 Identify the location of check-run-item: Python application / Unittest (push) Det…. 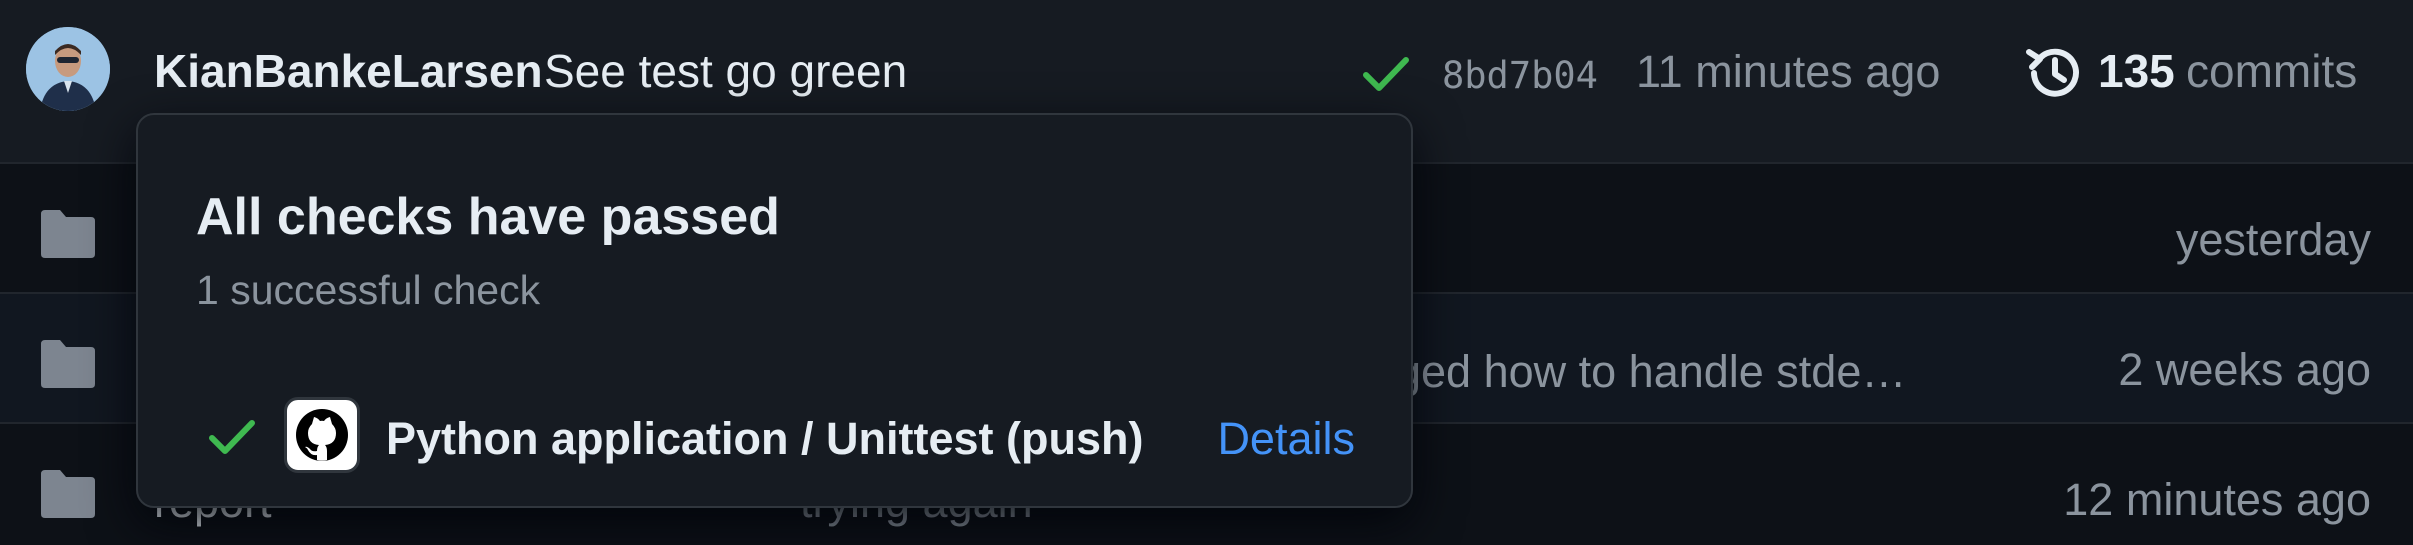
(774, 435).